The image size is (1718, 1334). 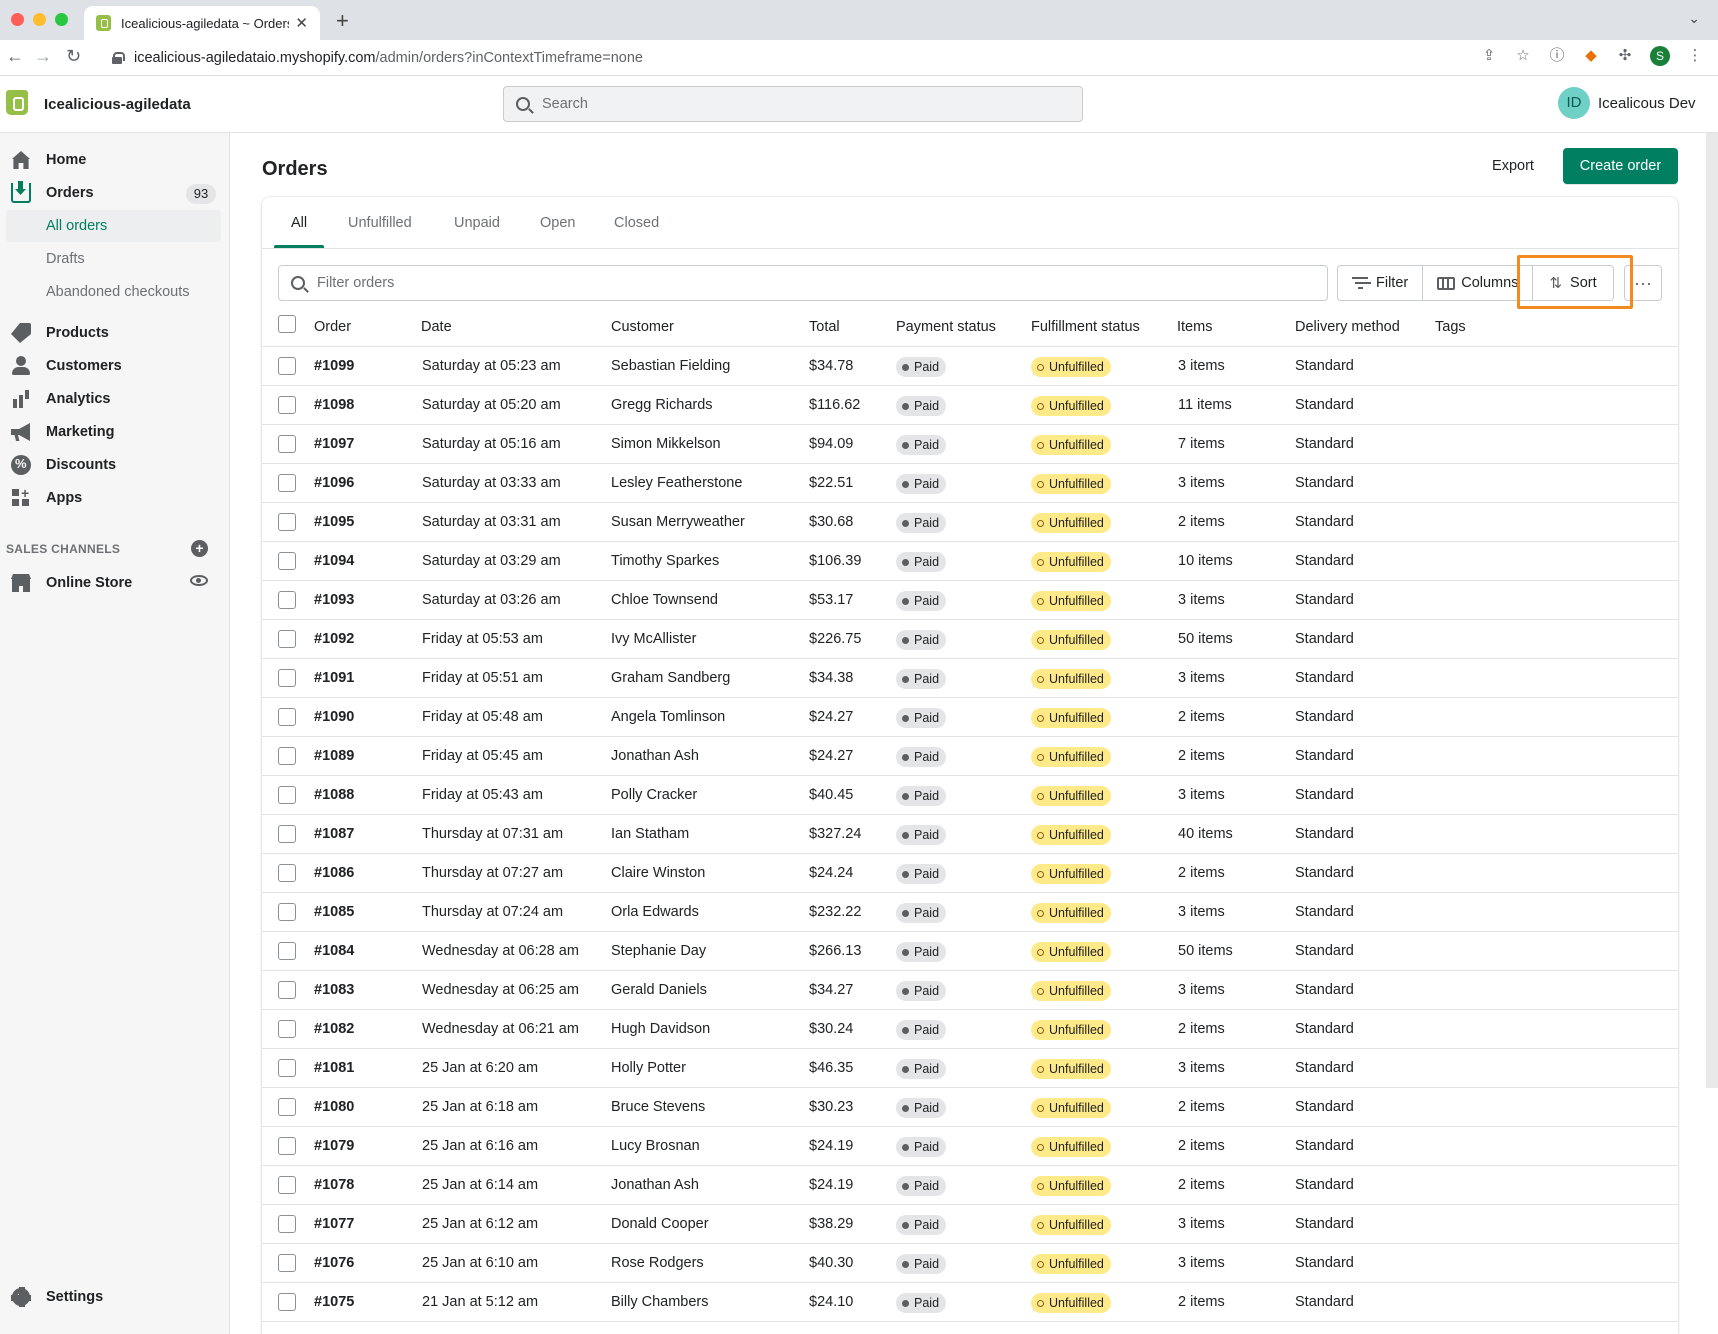 I want to click on tab-unpaid: Unpaid, so click(x=477, y=223).